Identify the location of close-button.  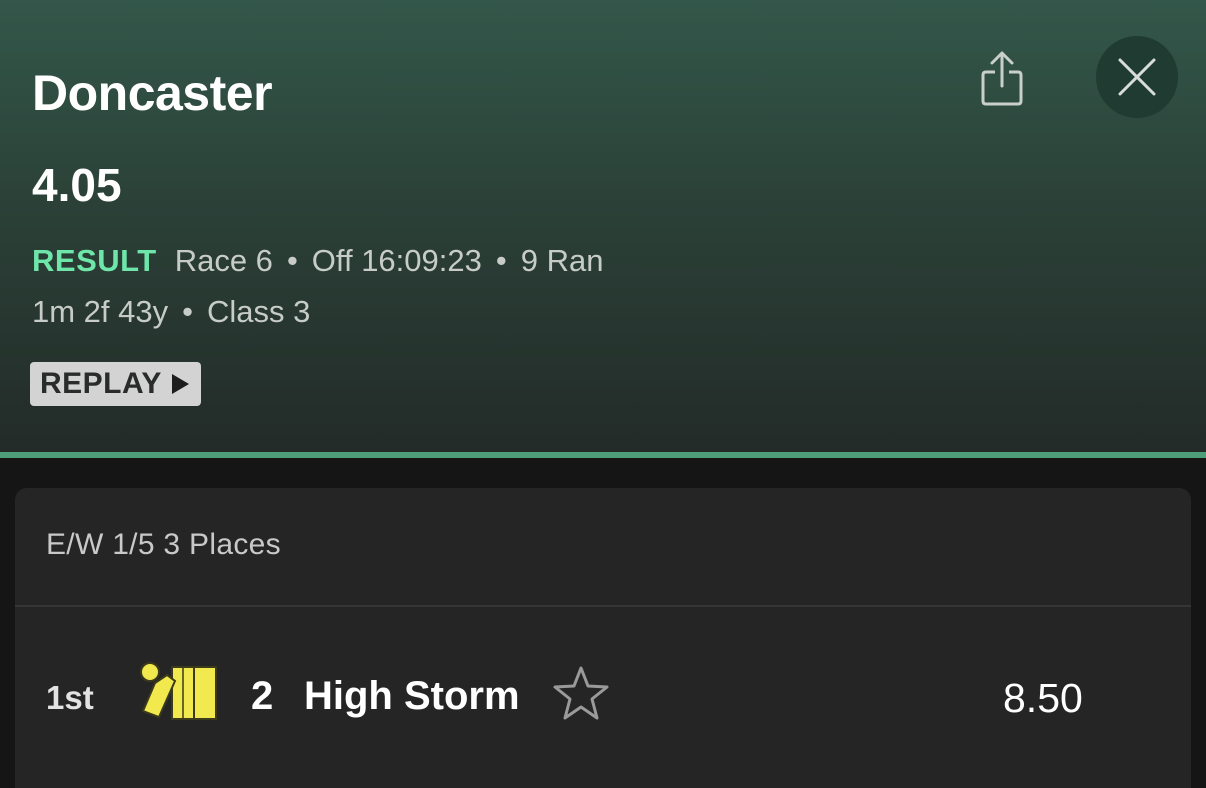
(1137, 77).